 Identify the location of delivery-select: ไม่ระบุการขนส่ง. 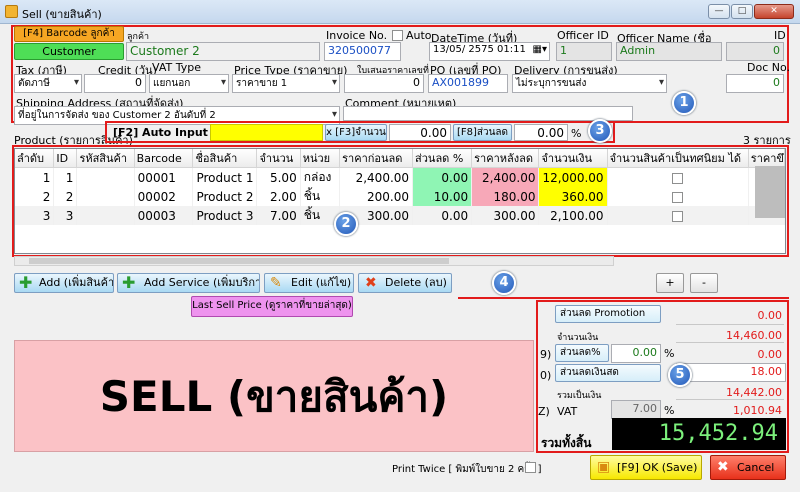
(589, 83).